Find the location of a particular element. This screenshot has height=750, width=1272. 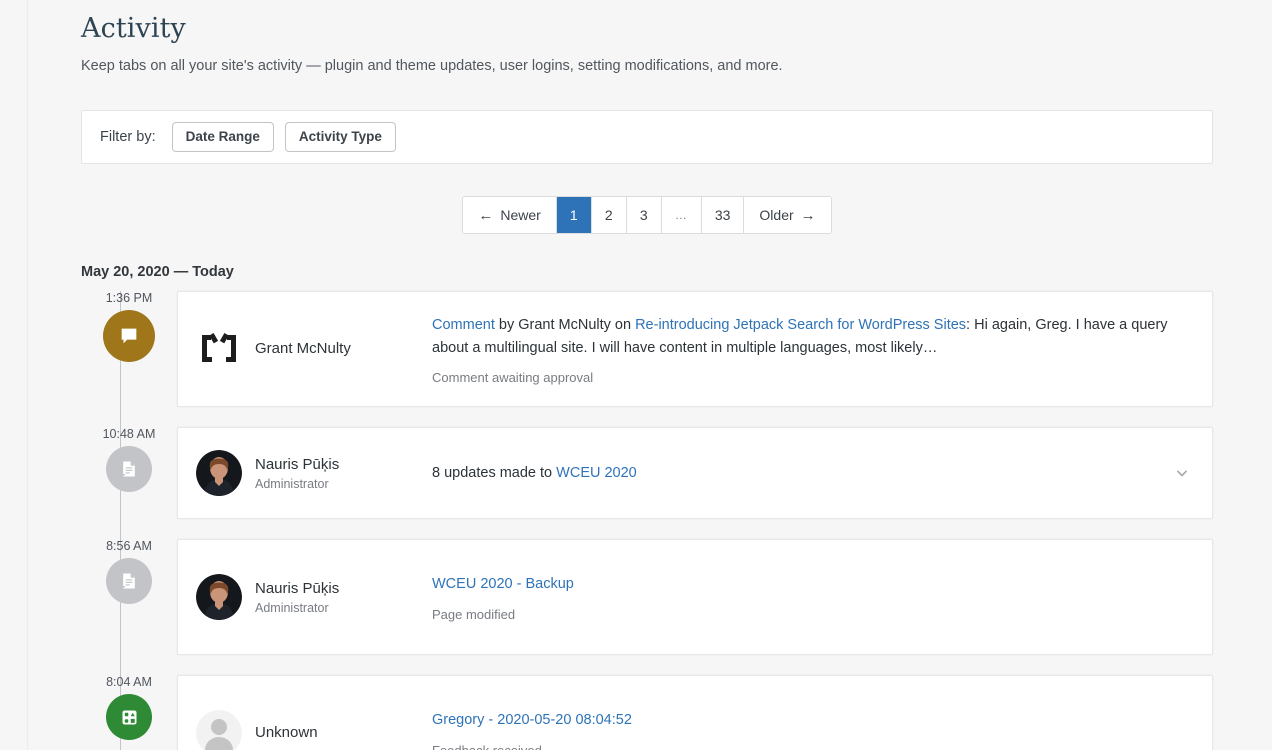

activity-actor: Unknown is located at coordinates (314, 730).